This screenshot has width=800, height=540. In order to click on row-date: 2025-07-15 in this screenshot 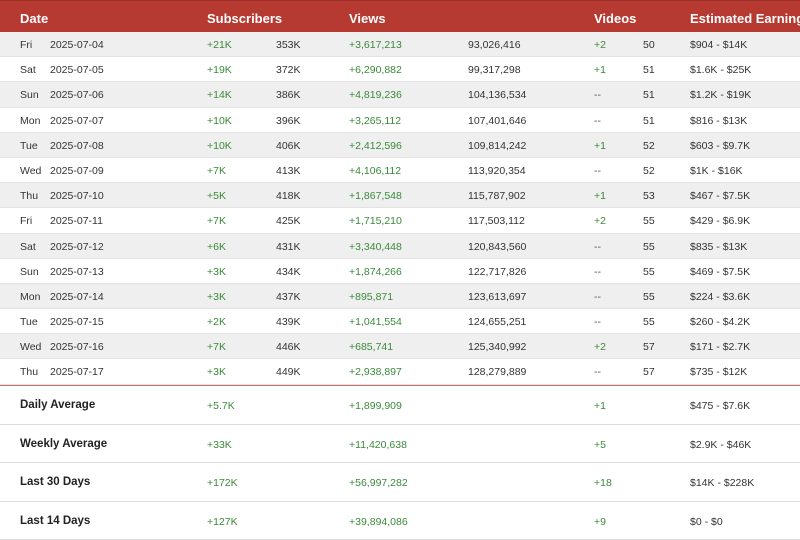, I will do `click(77, 322)`.